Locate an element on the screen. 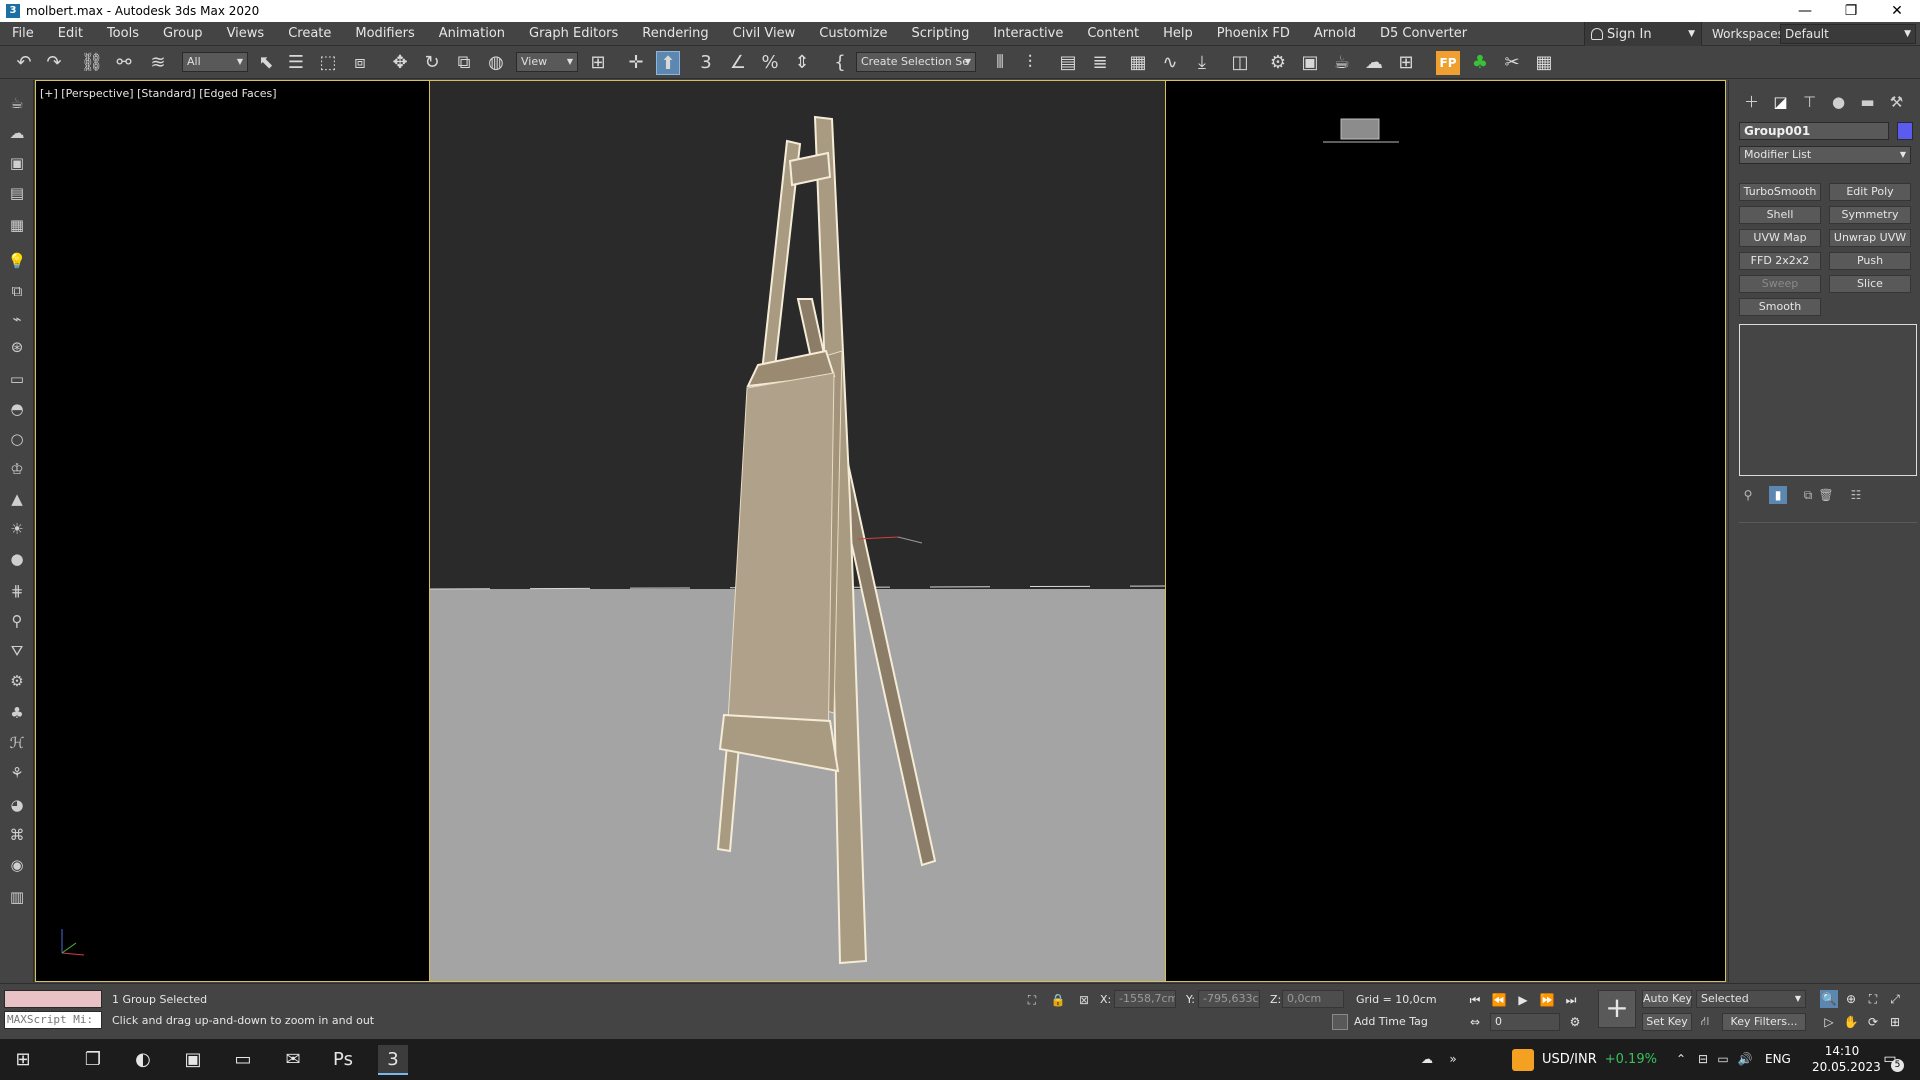  redo-icon: ↷ is located at coordinates (54, 63).